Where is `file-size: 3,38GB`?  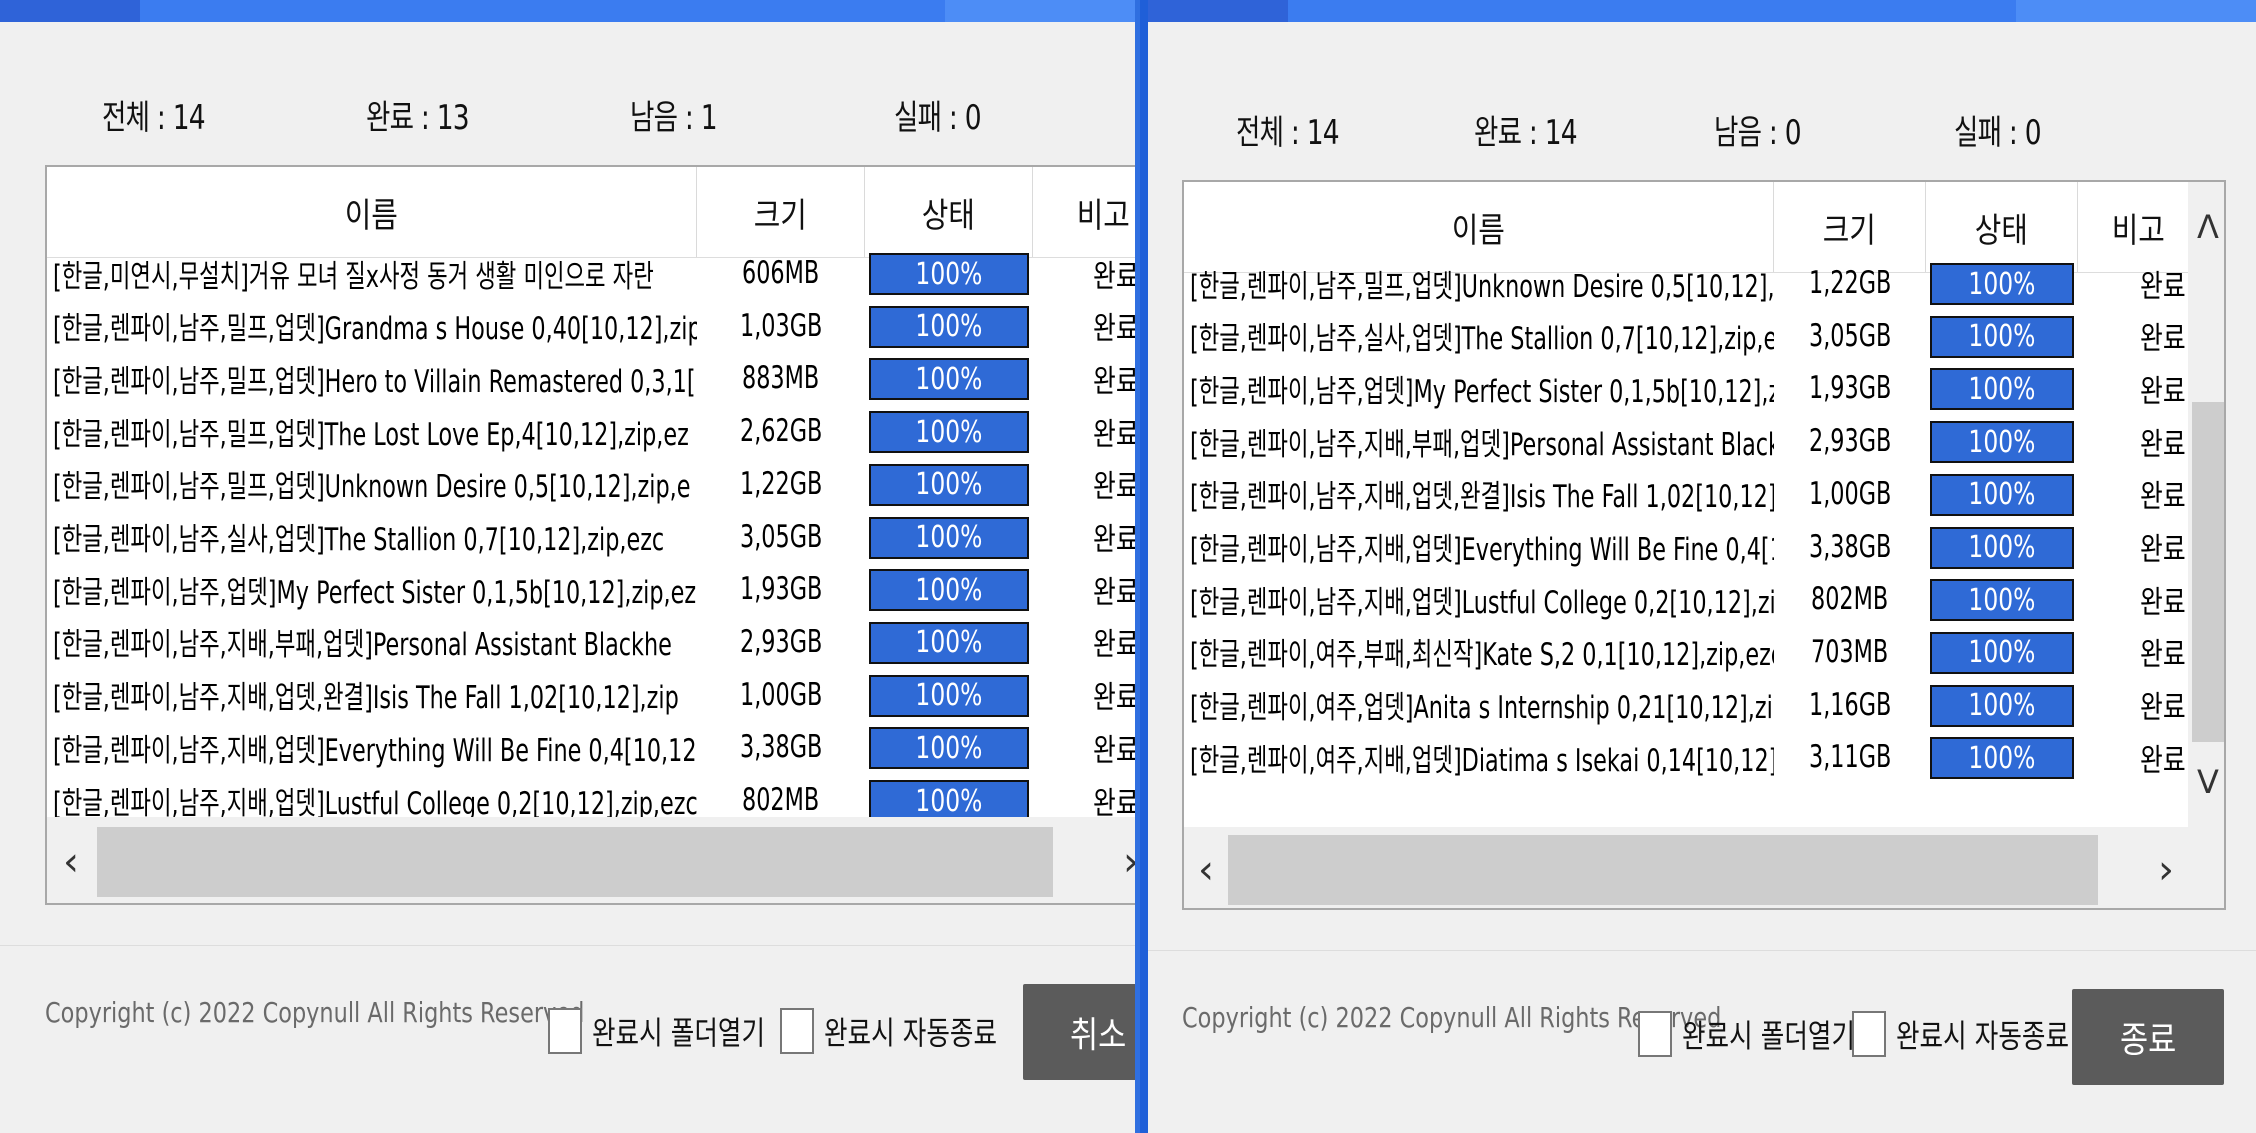
file-size: 3,38GB is located at coordinates (1850, 546).